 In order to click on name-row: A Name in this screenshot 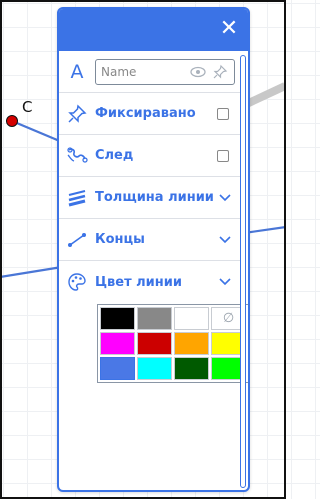, I will do `click(150, 72)`.